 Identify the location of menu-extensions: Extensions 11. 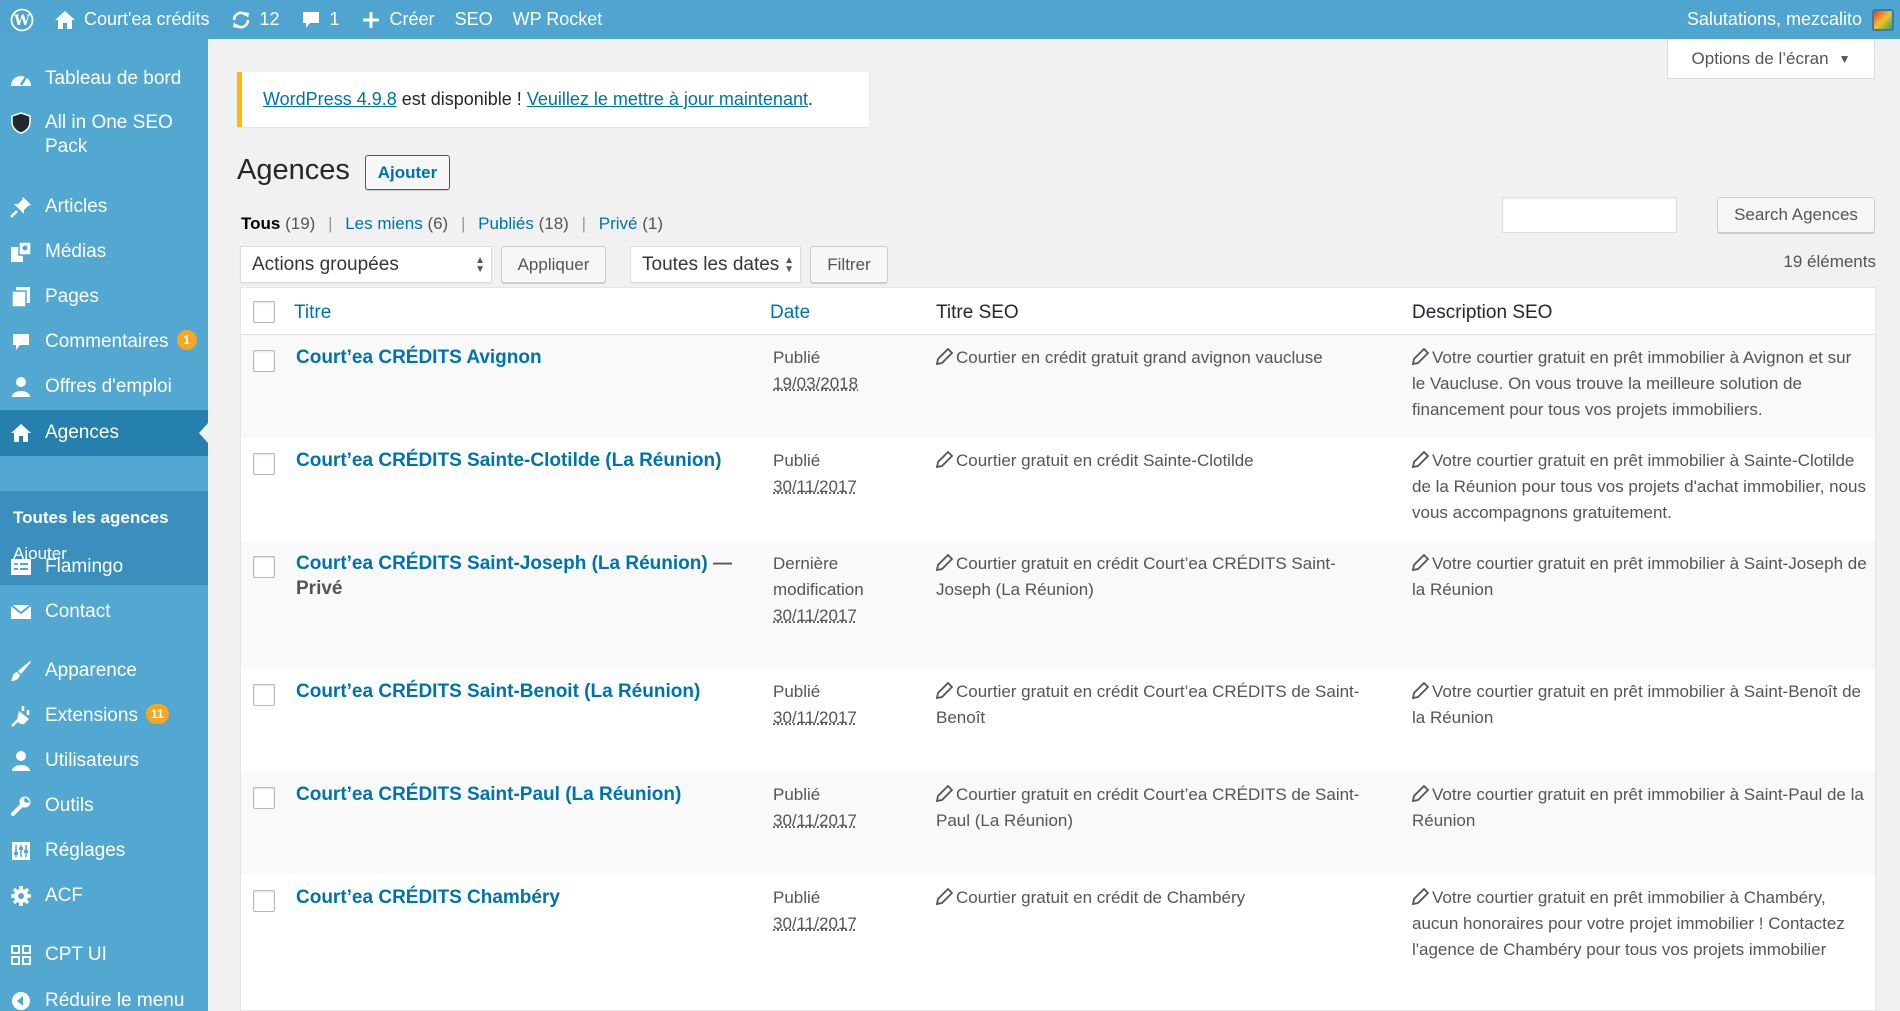
(104, 716).